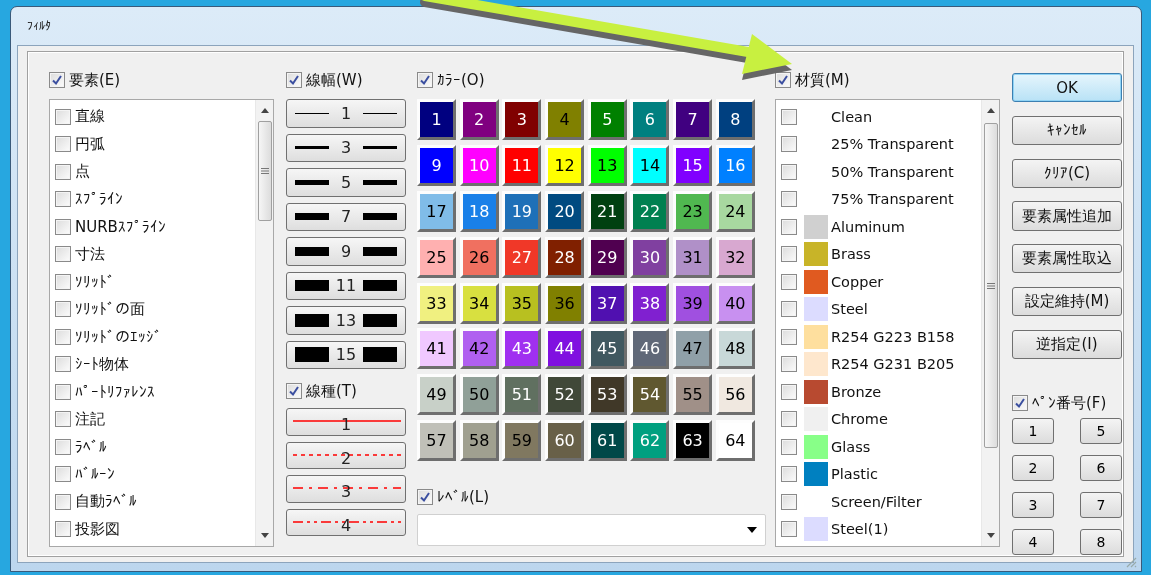  What do you see at coordinates (106, 502) in the screenshot?
I see `list-item: 自動ﾗﾍﾞﾙ` at bounding box center [106, 502].